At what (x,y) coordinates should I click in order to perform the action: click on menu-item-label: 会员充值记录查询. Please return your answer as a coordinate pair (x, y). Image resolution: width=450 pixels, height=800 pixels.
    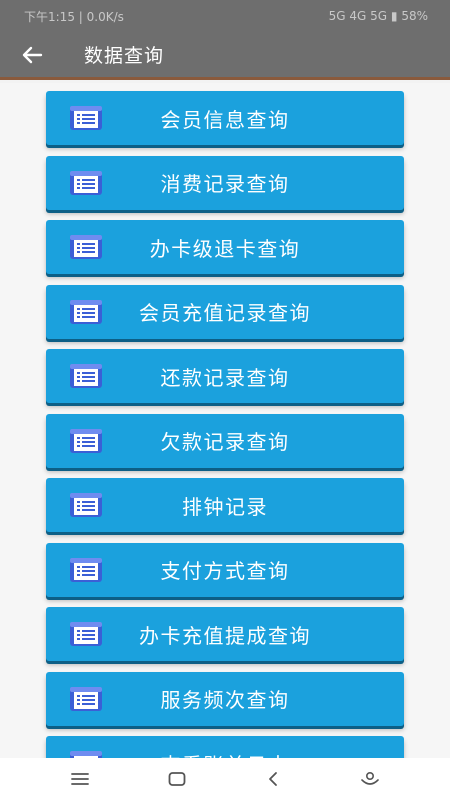
    Looking at the image, I should click on (225, 313).